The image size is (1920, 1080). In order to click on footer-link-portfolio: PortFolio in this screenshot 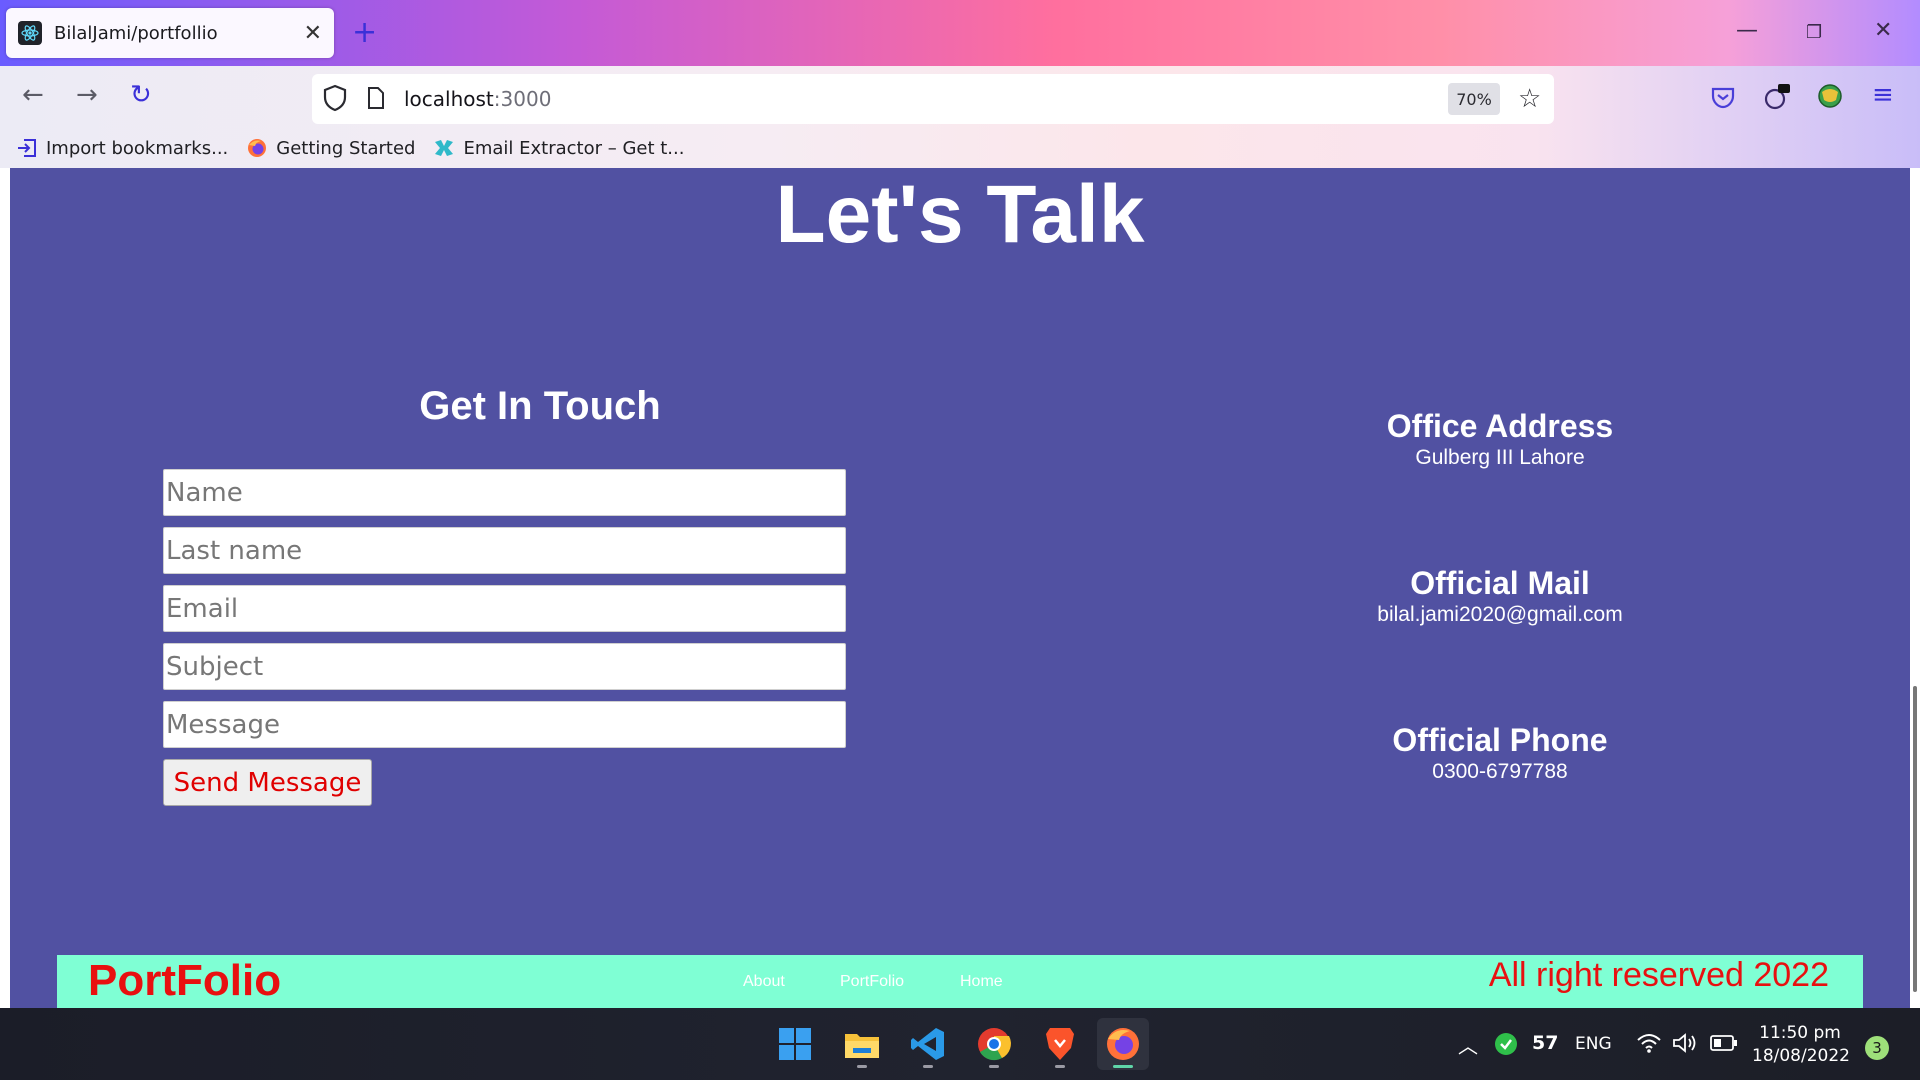, I will do `click(872, 982)`.